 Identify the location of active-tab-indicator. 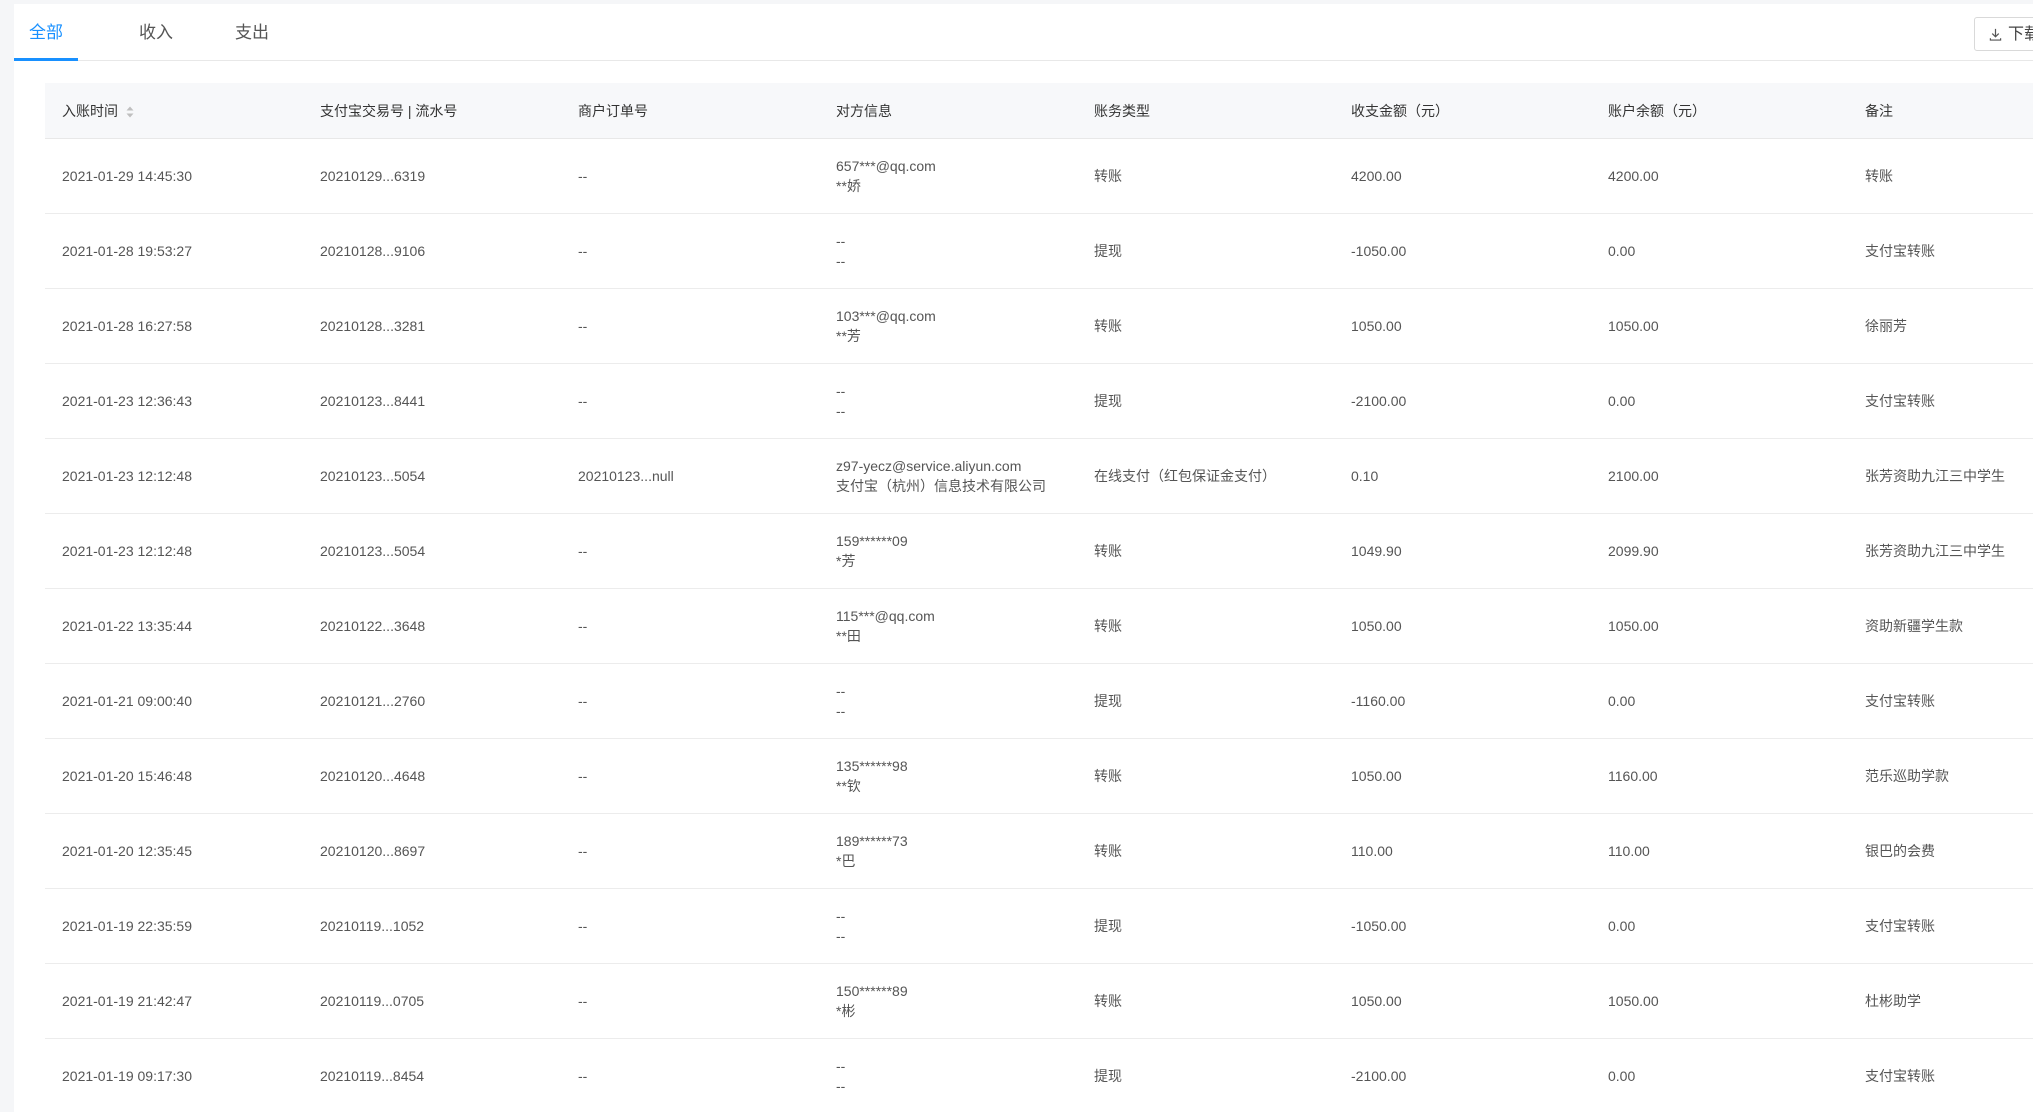
(46, 59).